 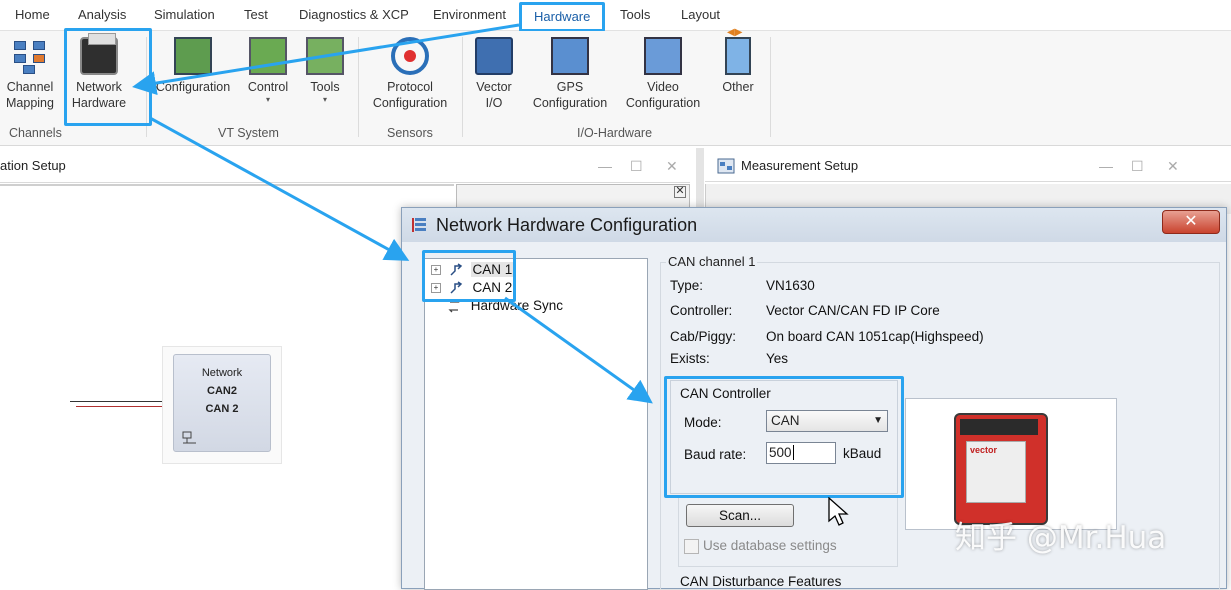 I want to click on watermark-text: 知乎 @Mr.Hua, so click(x=1061, y=538).